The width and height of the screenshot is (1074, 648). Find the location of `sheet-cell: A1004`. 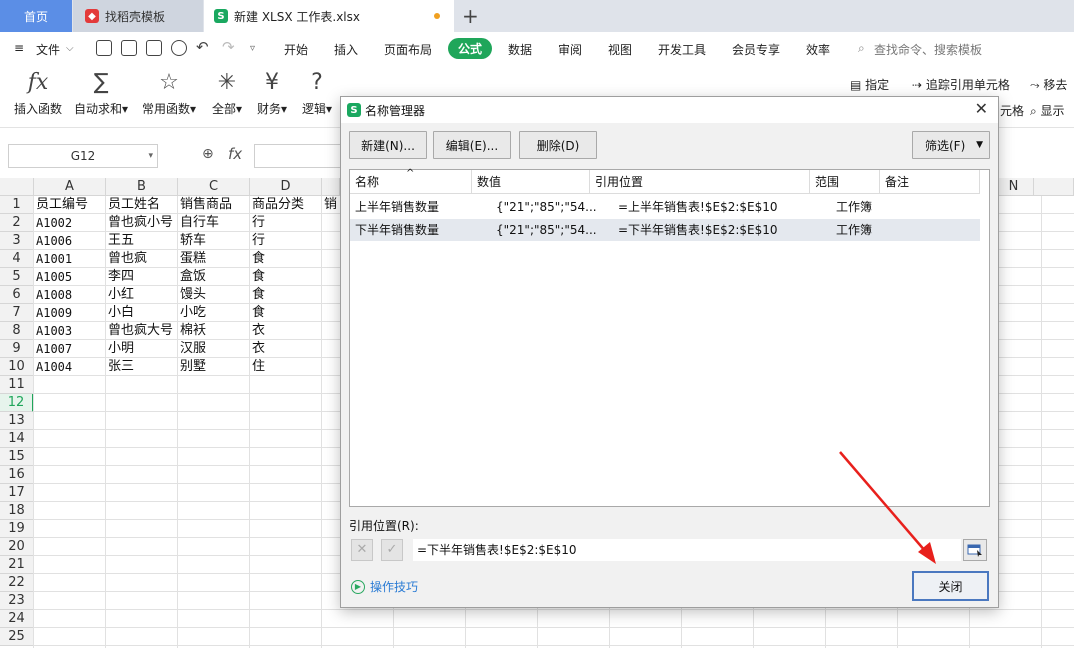

sheet-cell: A1004 is located at coordinates (70, 367).